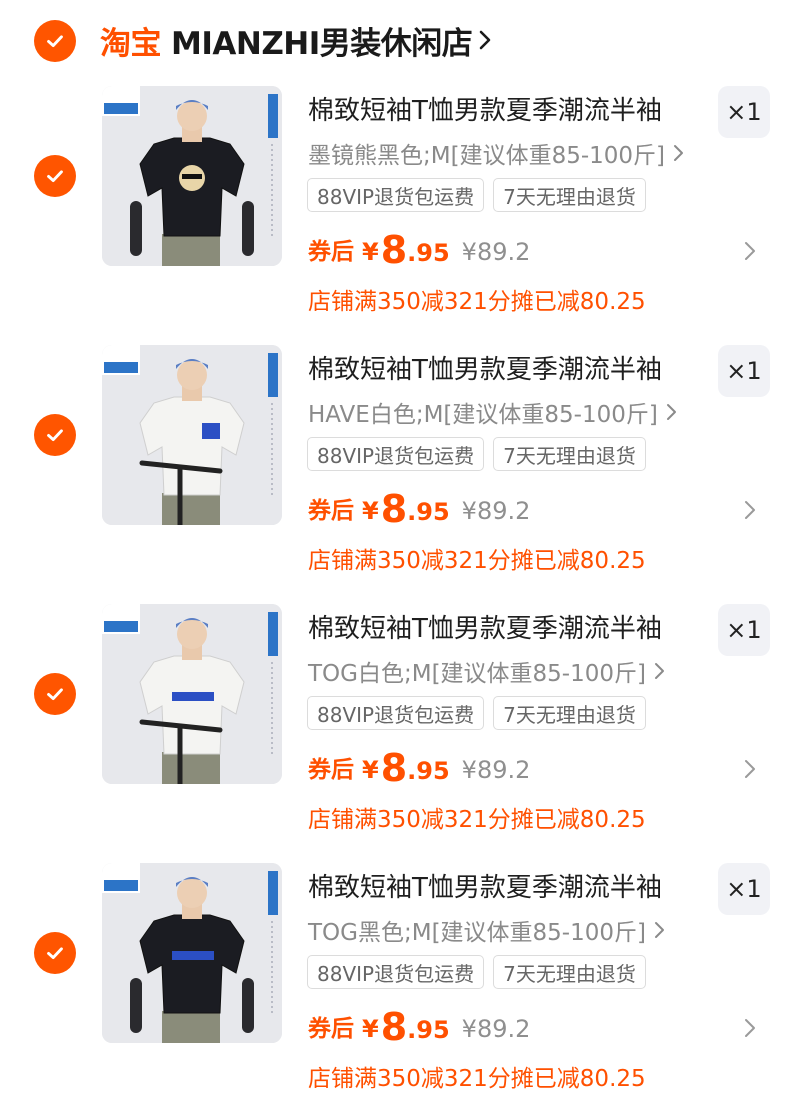 The height and width of the screenshot is (1108, 800). What do you see at coordinates (131, 43) in the screenshot?
I see `taobao-logo: 淘宝` at bounding box center [131, 43].